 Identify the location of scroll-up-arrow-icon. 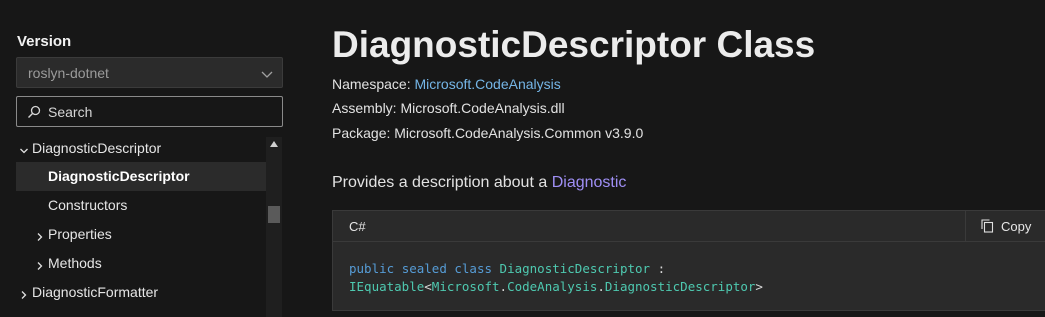
(274, 144).